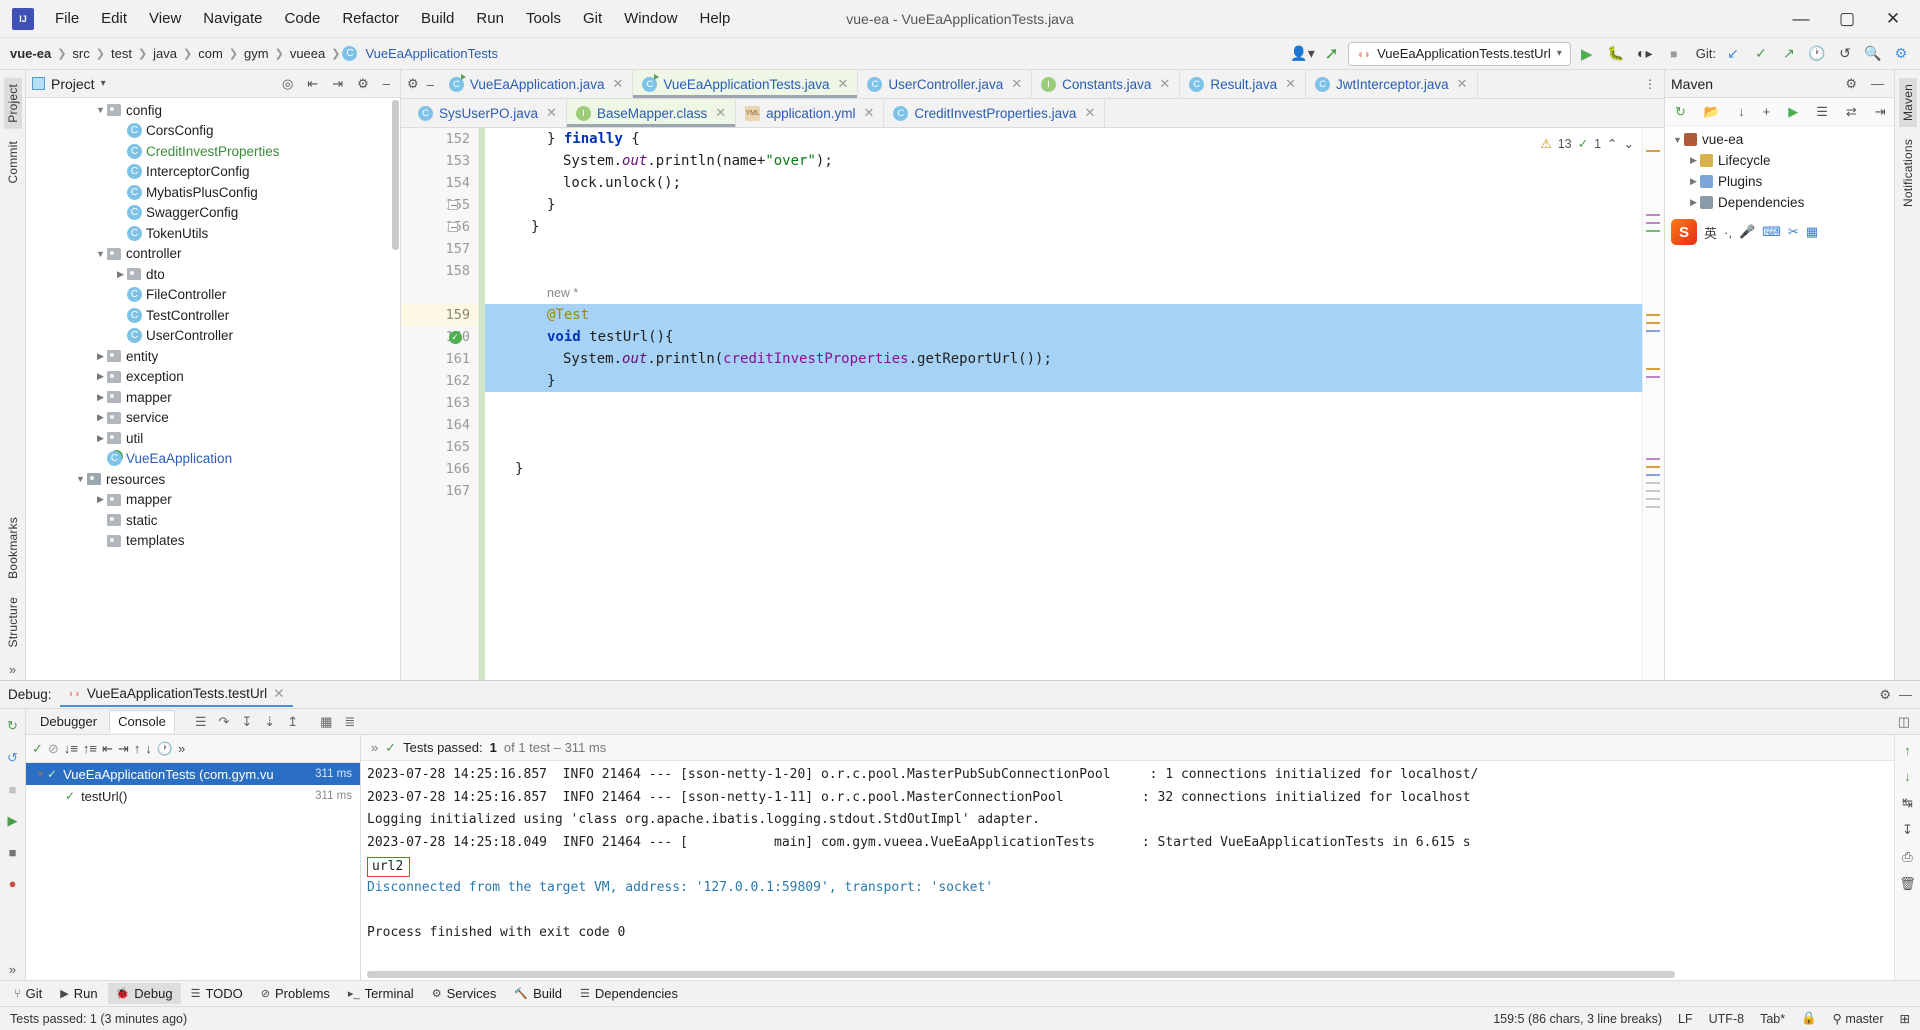 The height and width of the screenshot is (1030, 1920). I want to click on code-line: } finally {, so click(1060, 139).